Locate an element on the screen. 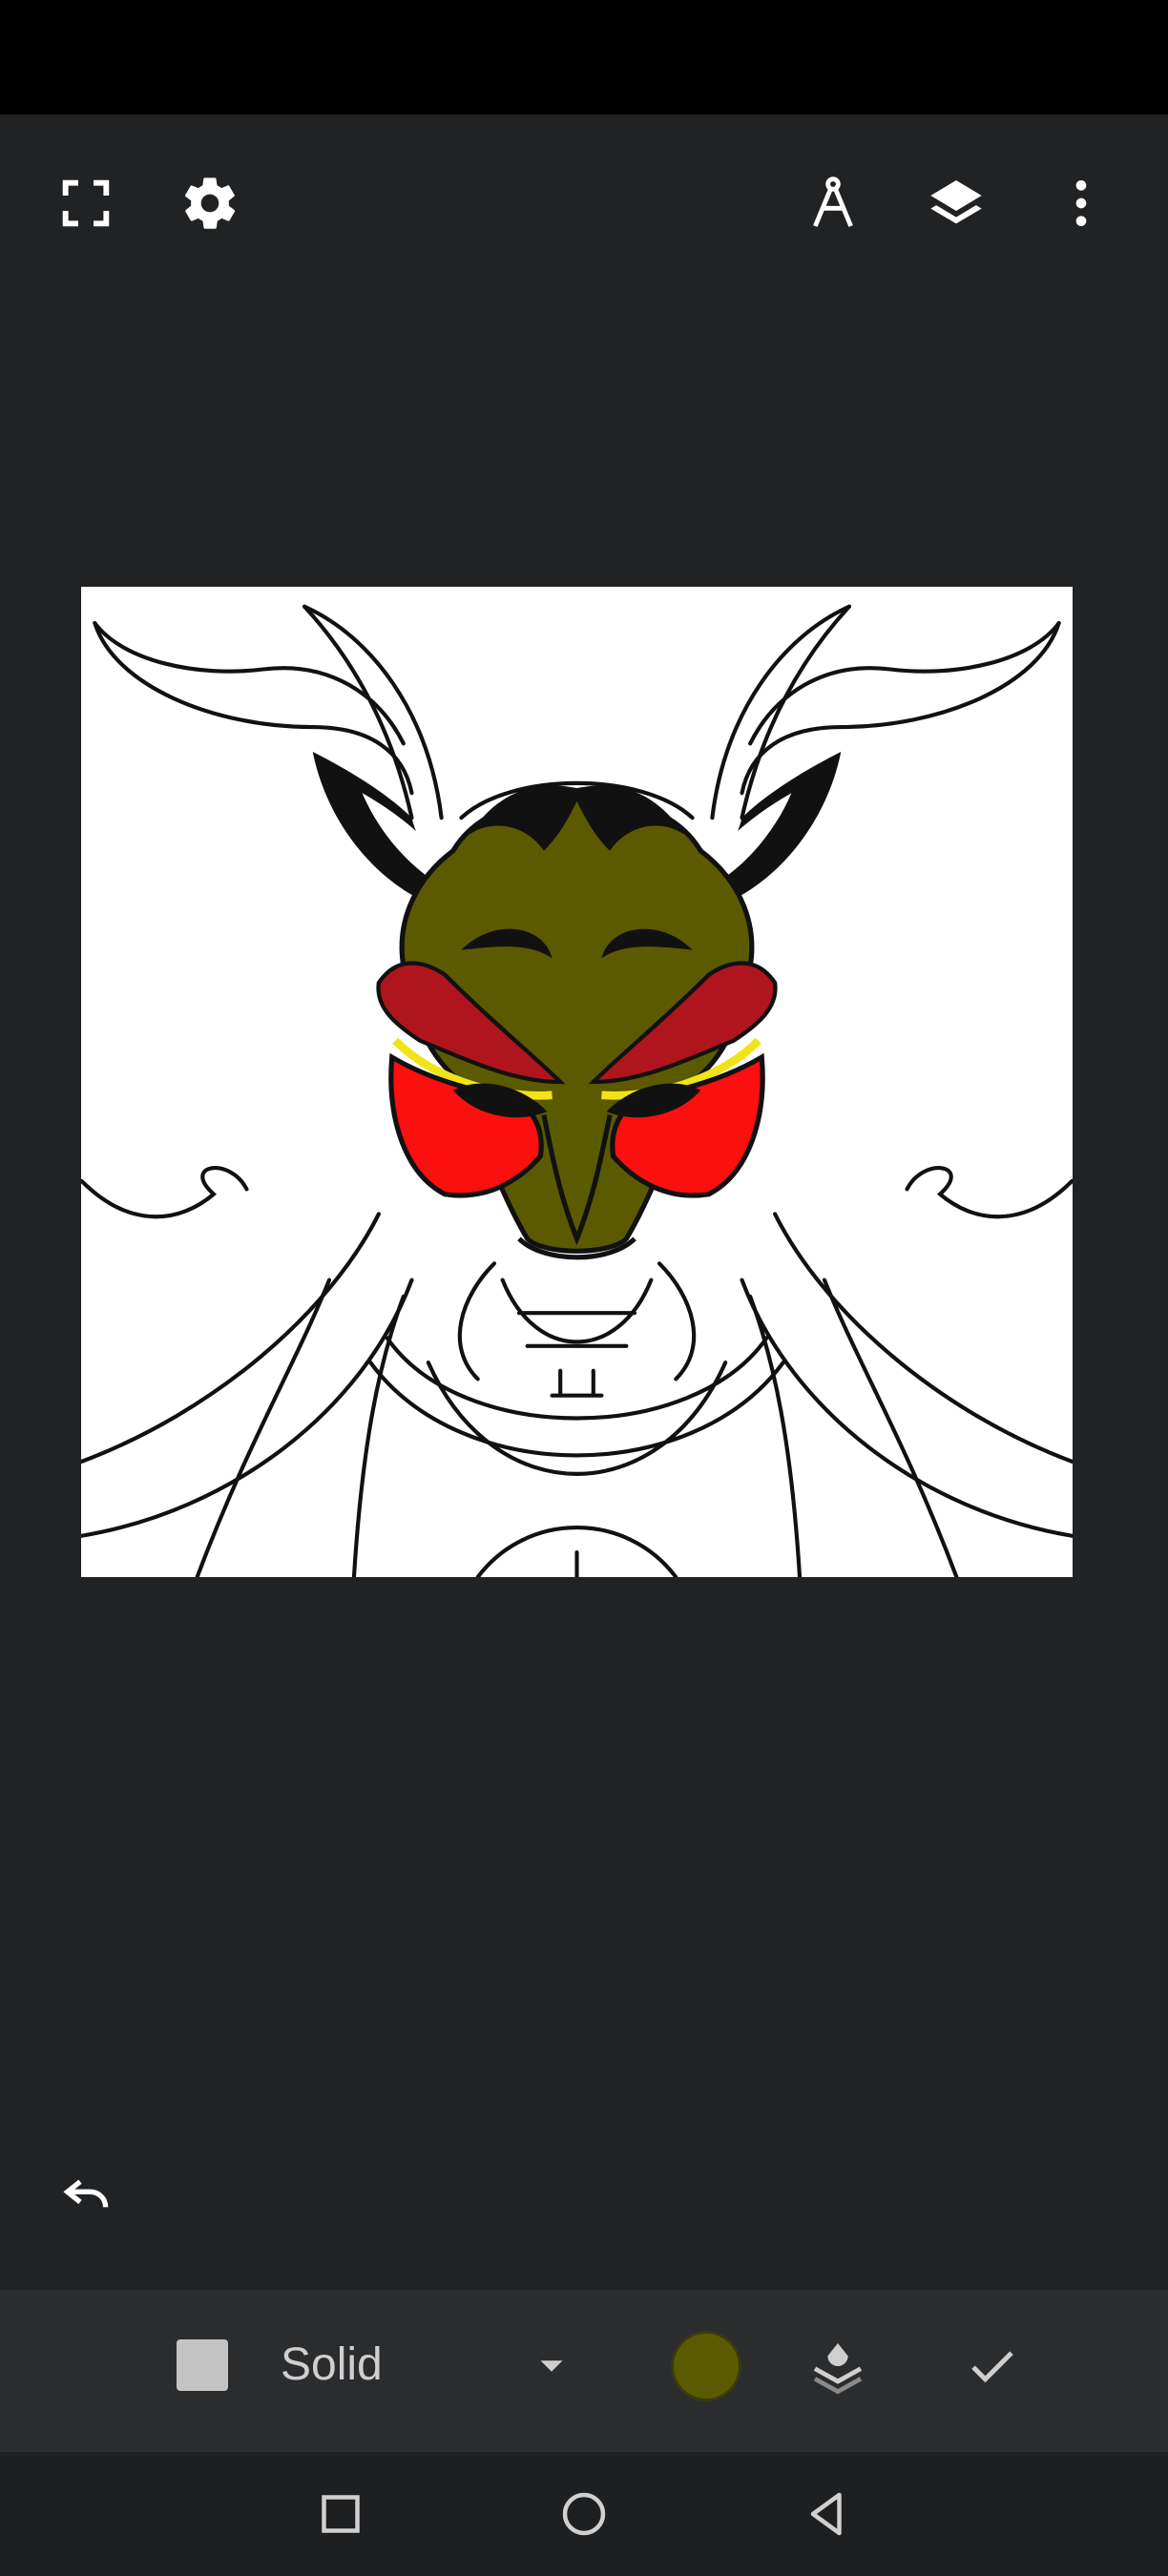  layers-icon is located at coordinates (956, 203).